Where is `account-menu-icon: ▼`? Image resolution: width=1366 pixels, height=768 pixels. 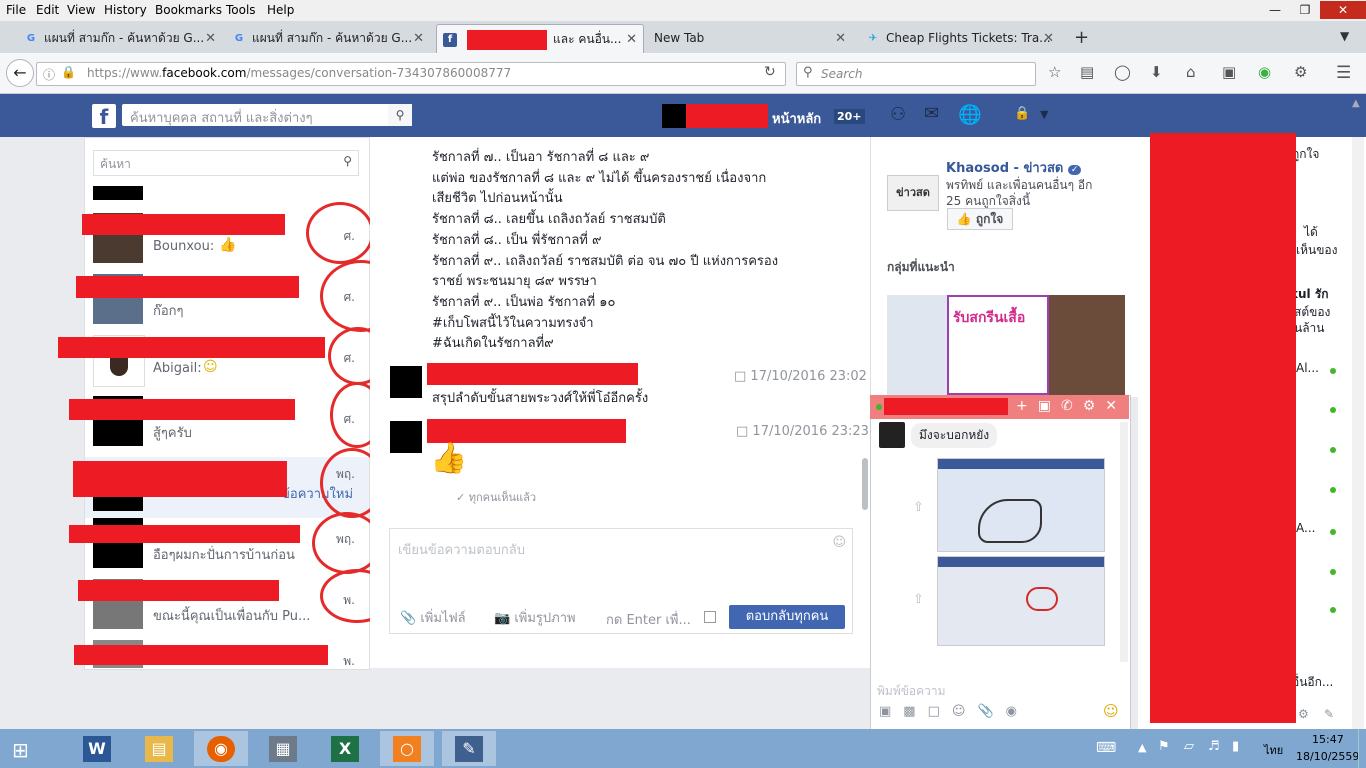
account-menu-icon: ▼ is located at coordinates (1044, 114).